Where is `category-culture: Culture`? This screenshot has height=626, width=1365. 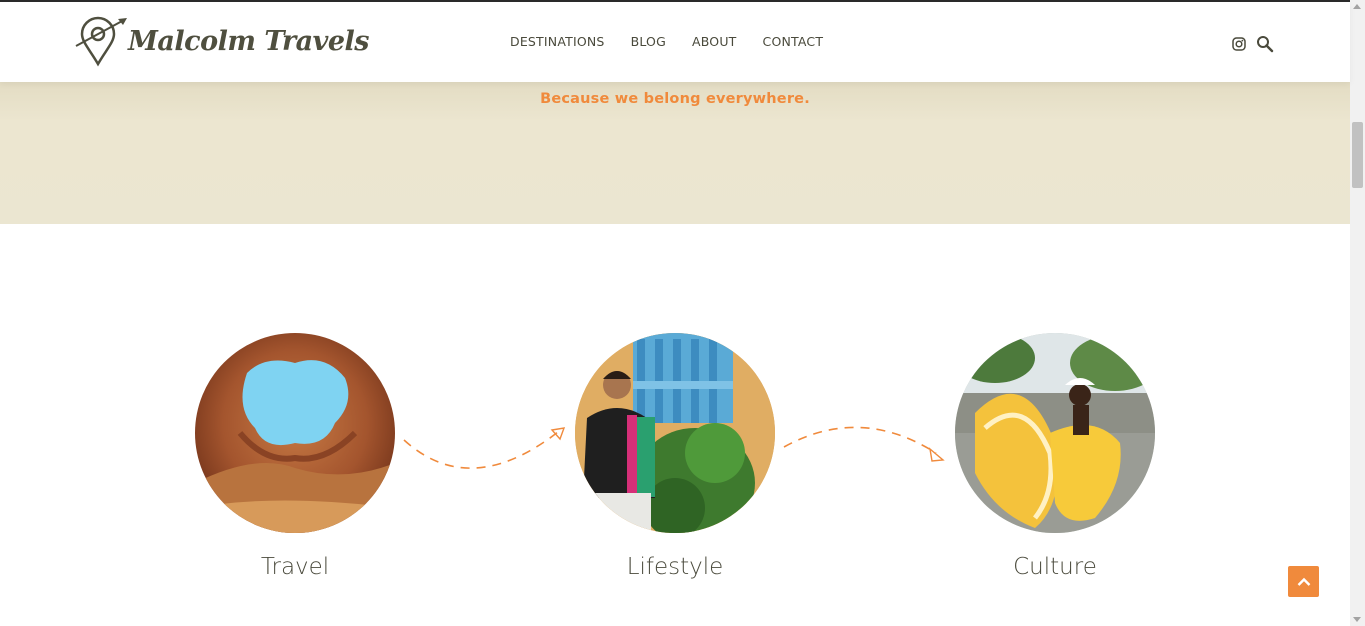
category-culture: Culture is located at coordinates (1055, 456).